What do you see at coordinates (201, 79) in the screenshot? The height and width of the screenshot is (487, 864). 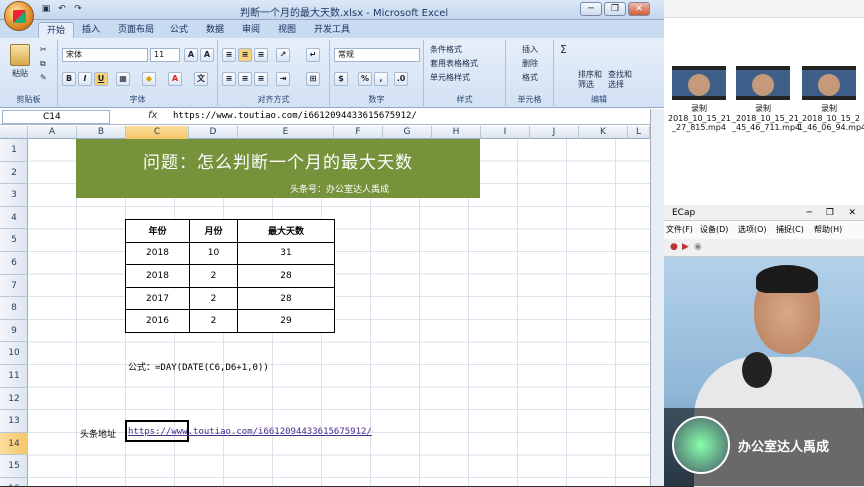 I see `phonetic-icon: 文` at bounding box center [201, 79].